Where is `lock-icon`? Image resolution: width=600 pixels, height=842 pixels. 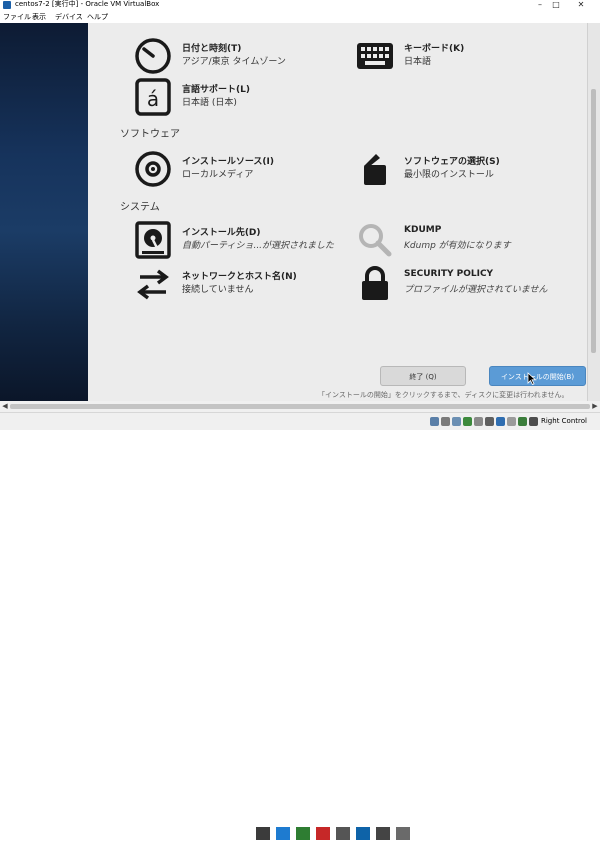
lock-icon is located at coordinates (375, 283).